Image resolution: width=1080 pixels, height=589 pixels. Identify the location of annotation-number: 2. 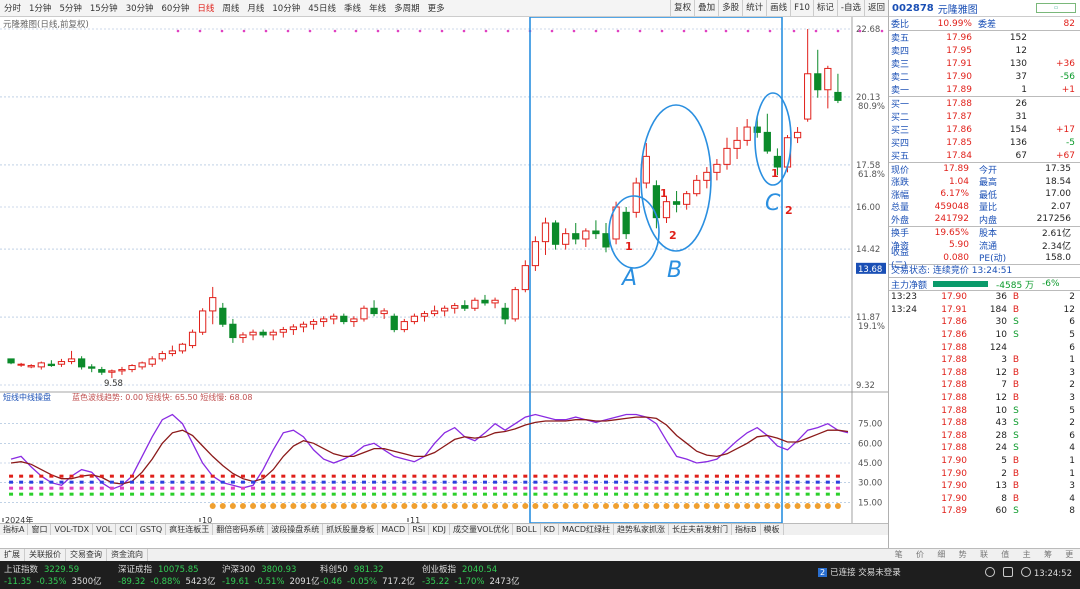
(673, 235).